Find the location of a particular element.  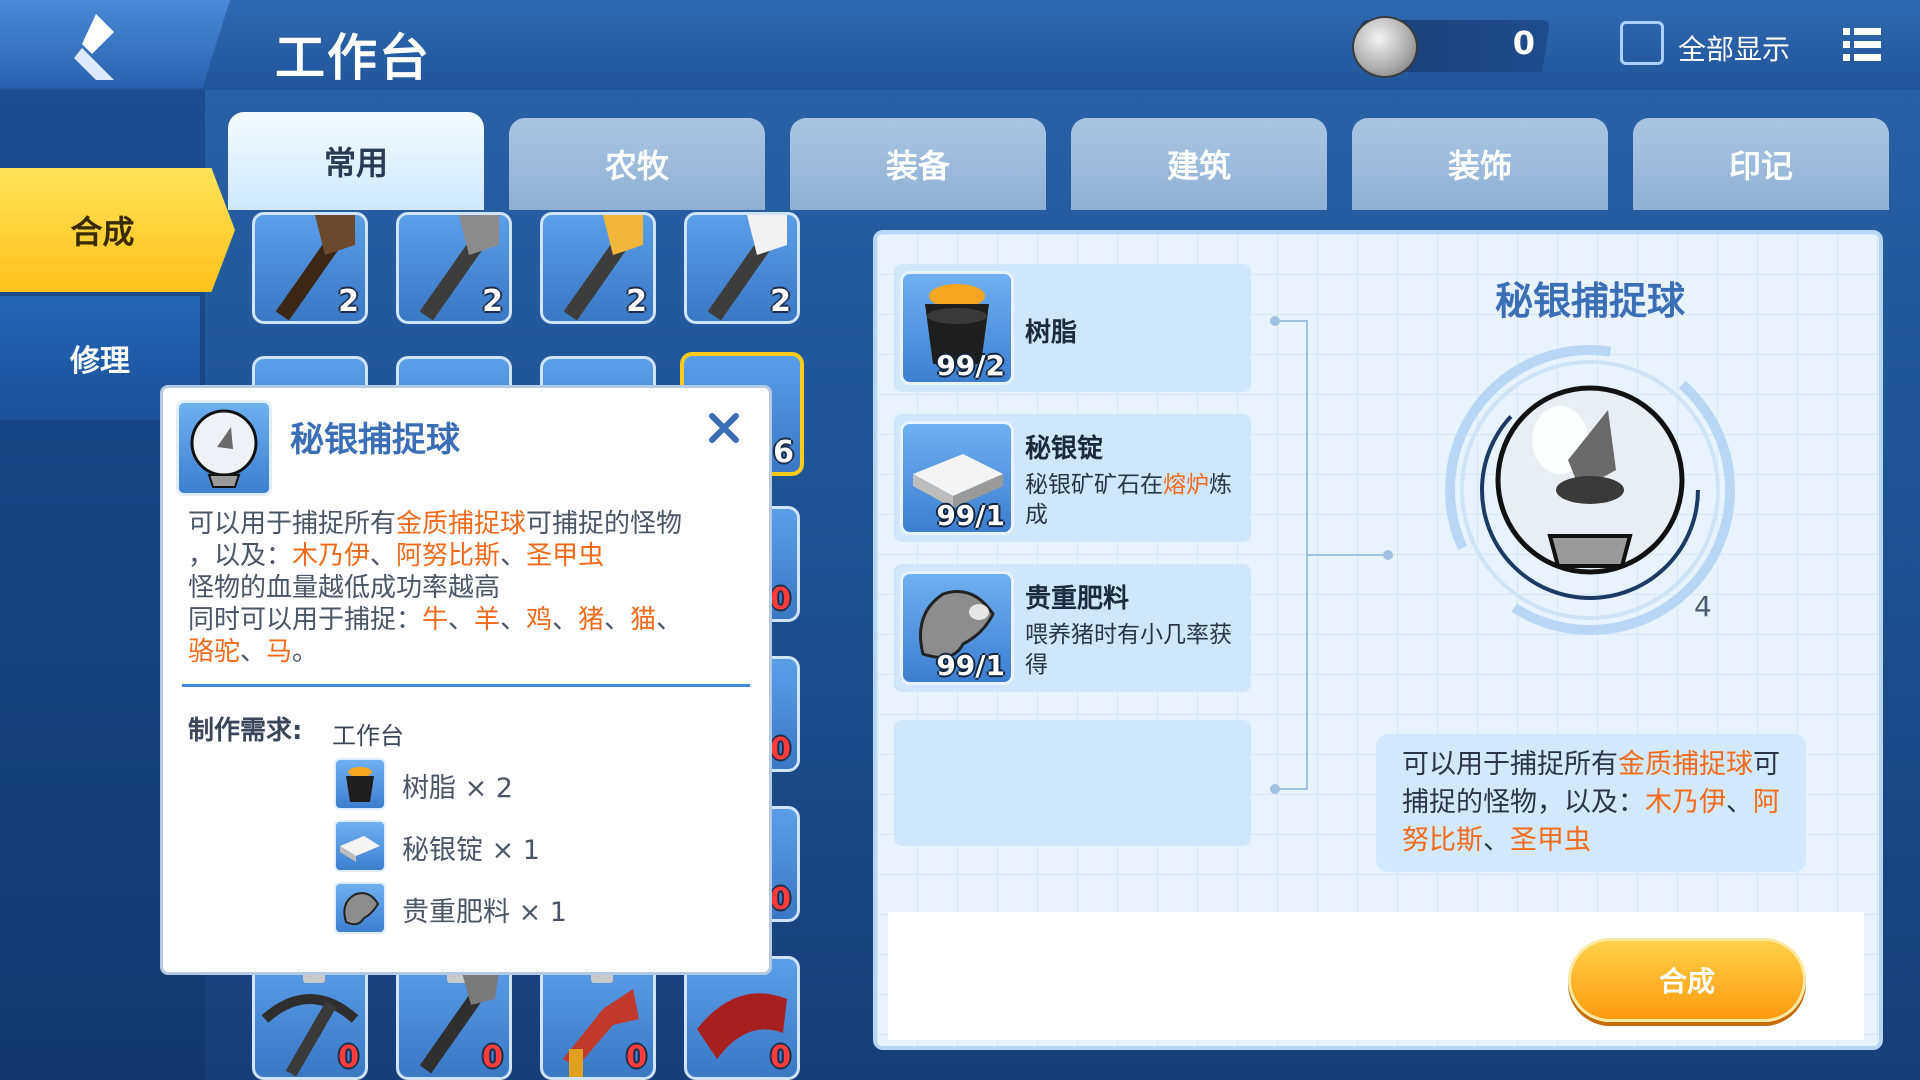

item-slot-silver-axe: 2 is located at coordinates (742, 268).